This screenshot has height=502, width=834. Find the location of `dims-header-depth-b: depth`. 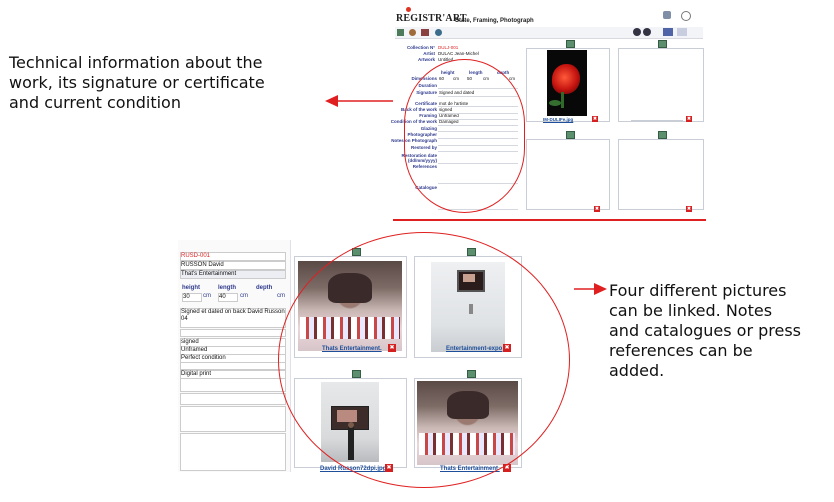

dims-header-depth-b: depth is located at coordinates (264, 288).